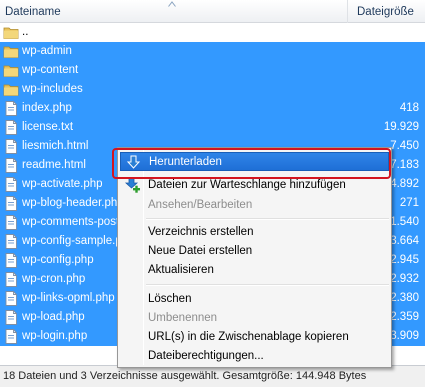  What do you see at coordinates (73, 203) in the screenshot?
I see `file-name: wp-blog-header.php` at bounding box center [73, 203].